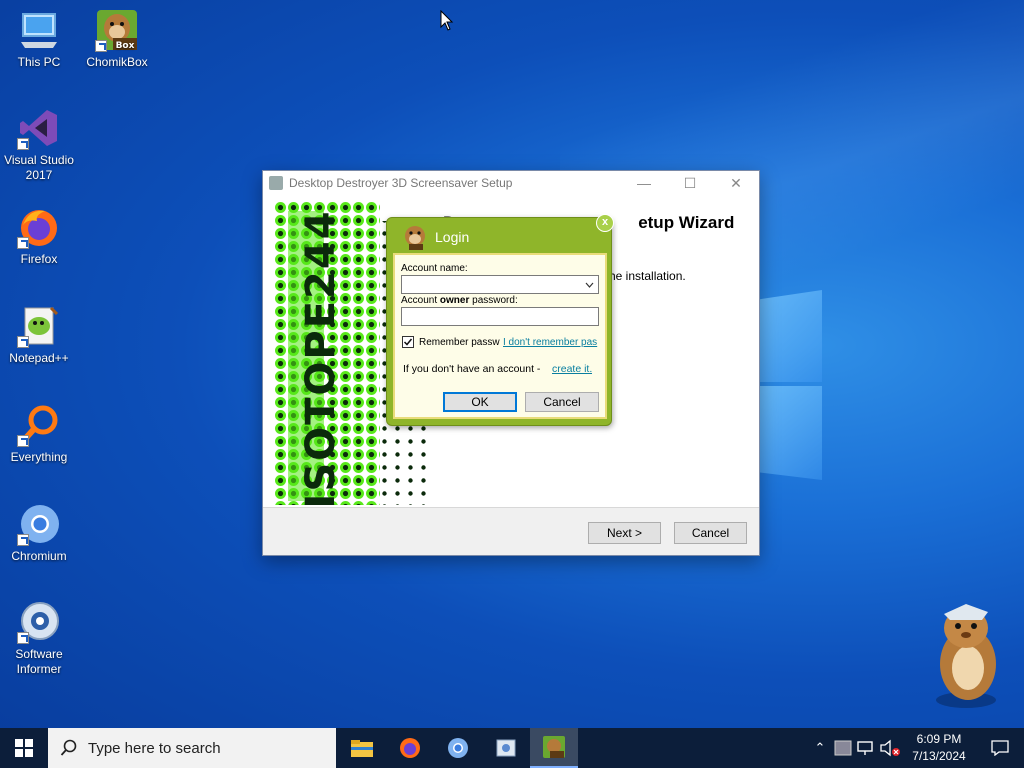 This screenshot has width=1024, height=768. Describe the element at coordinates (843, 748) in the screenshot. I see `tray-app-icon` at that location.